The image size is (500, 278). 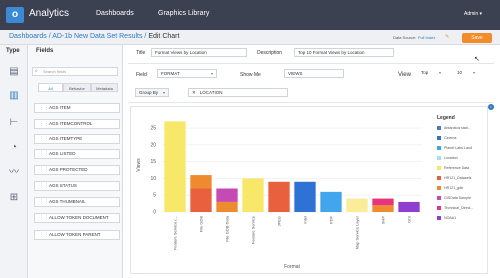 What do you see at coordinates (311, 63) in the screenshot?
I see `divider` at bounding box center [311, 63].